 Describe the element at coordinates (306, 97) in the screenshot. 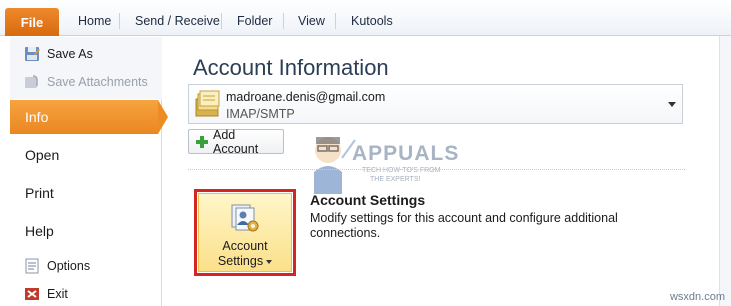

I see `account-email: madroane.denis@gmail.com` at that location.